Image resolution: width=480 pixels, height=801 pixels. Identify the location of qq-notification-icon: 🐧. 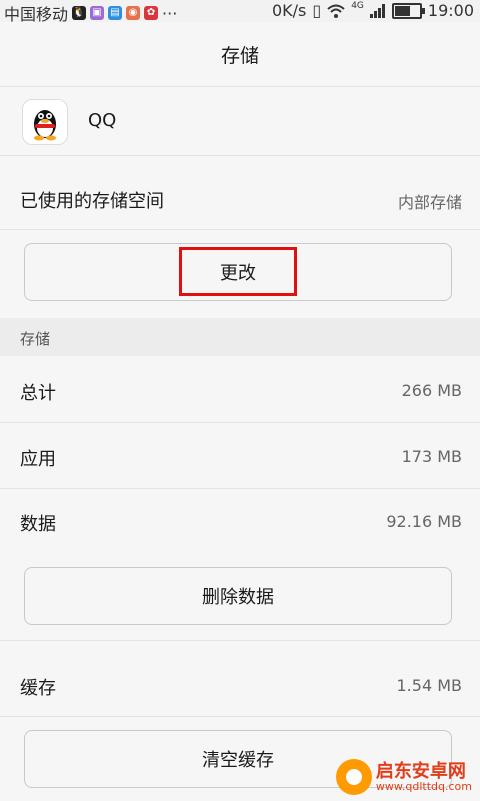
(79, 13).